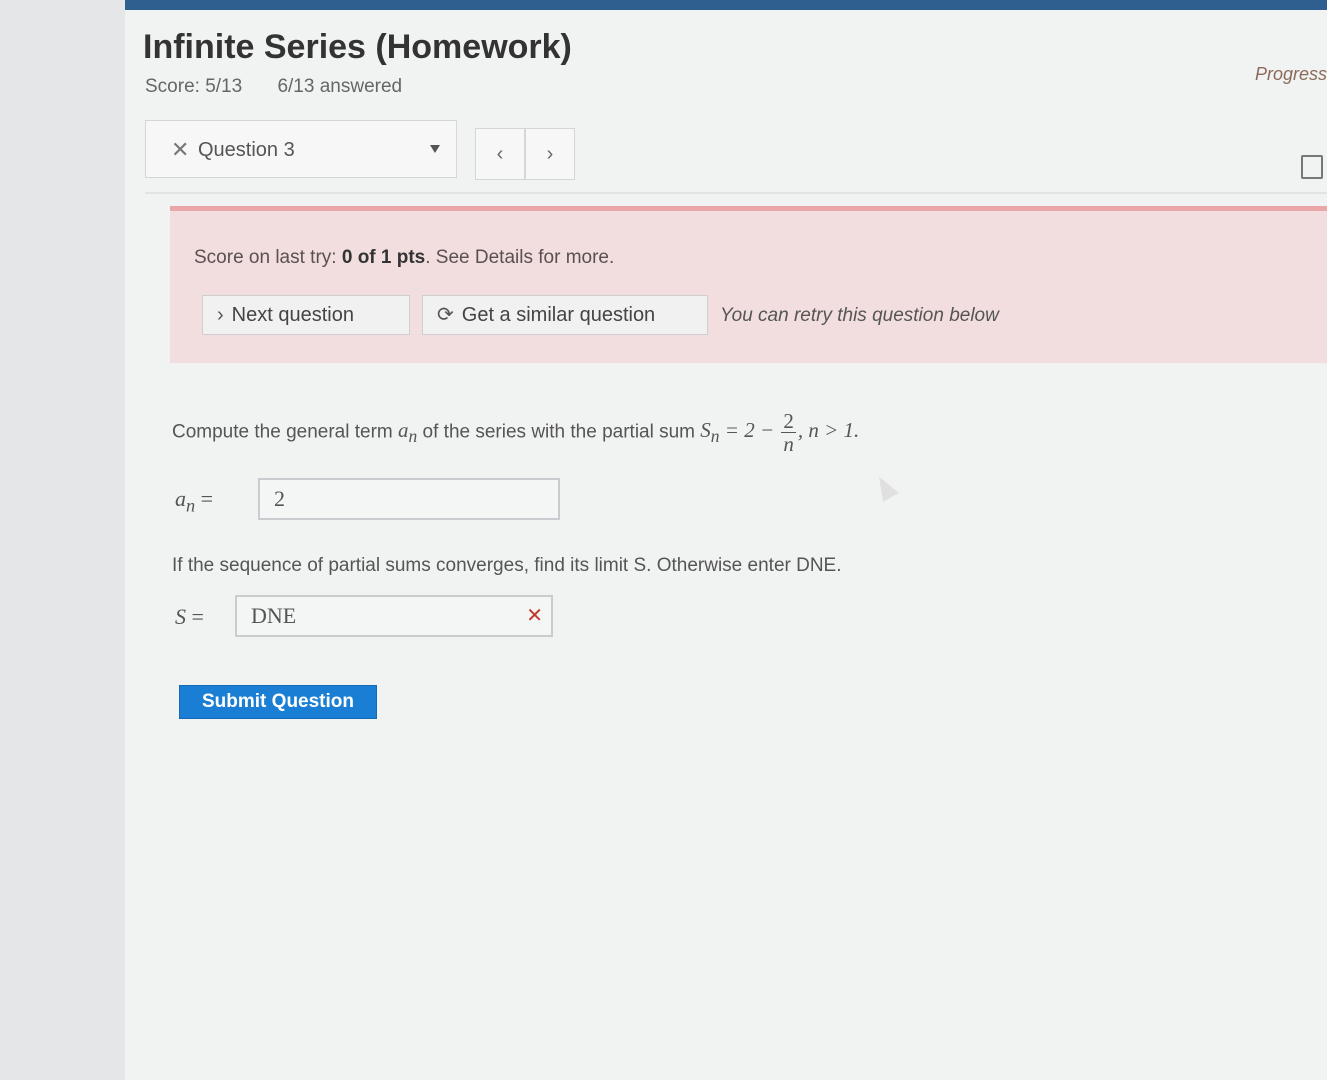 The height and width of the screenshot is (1080, 1327). Describe the element at coordinates (180, 616) in the screenshot. I see `s-var: S` at that location.